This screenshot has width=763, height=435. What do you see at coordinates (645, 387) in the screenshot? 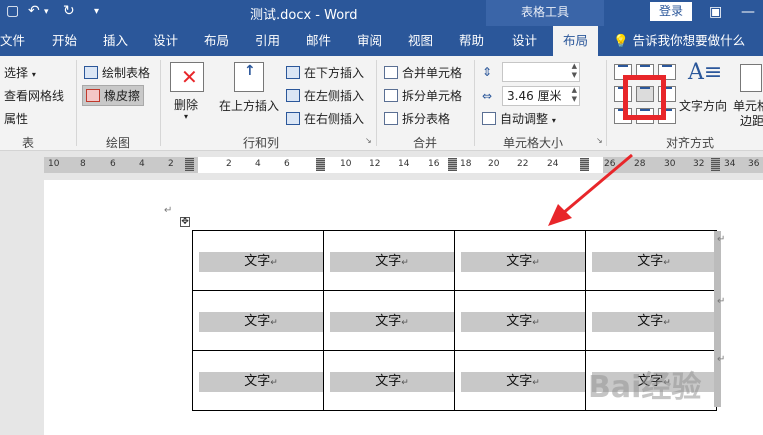
I see `baidu-jingyan-watermark: Bai经验` at bounding box center [645, 387].